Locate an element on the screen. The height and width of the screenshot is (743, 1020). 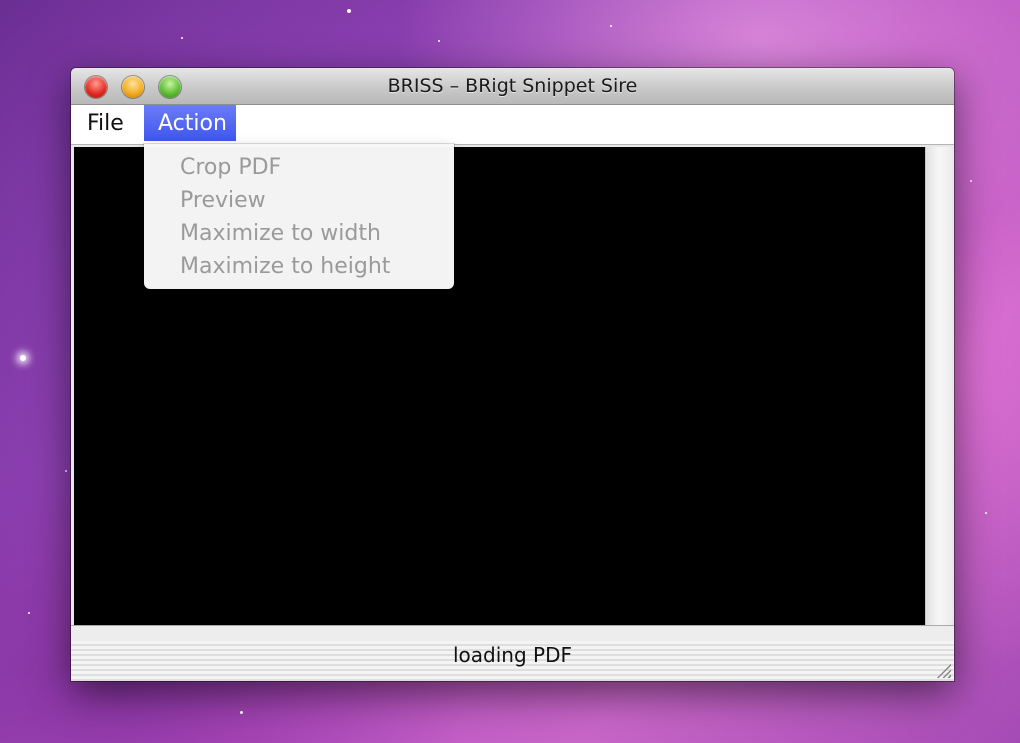
title-bar: BRISS – BRigt Snippet Sire is located at coordinates (512, 86).